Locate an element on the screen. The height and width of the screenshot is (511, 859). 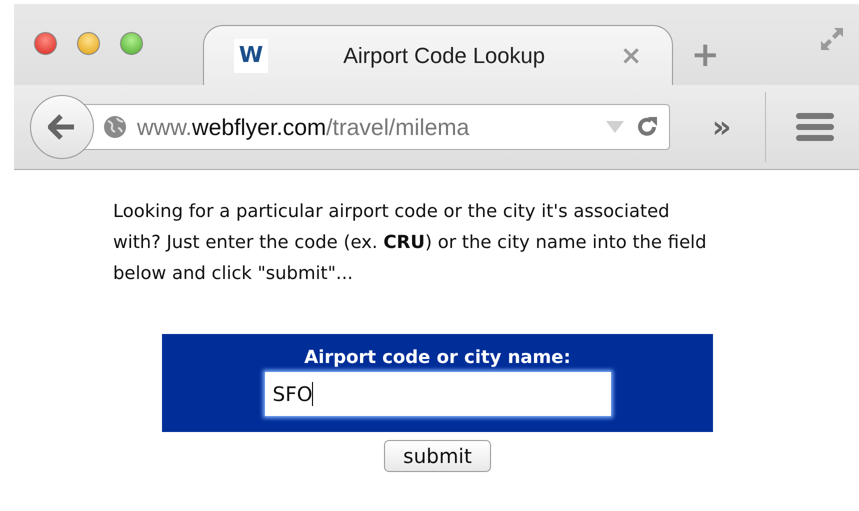
menu-icon is located at coordinates (815, 127).